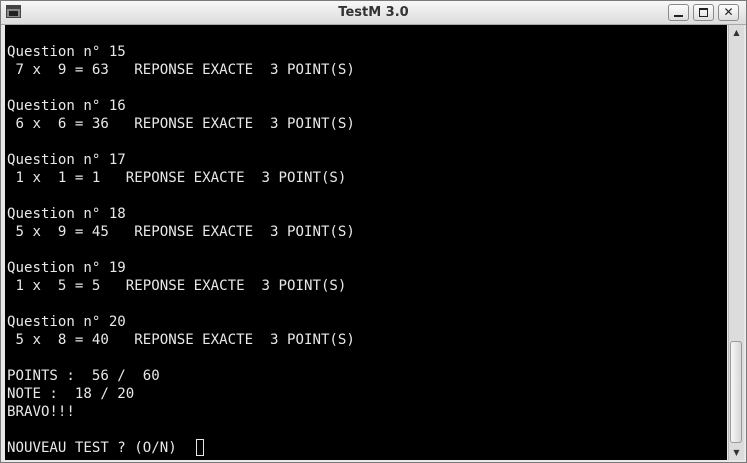  Describe the element at coordinates (177, 178) in the screenshot. I see `terminal-line: 1 x 1 = 1 REPONSE EXACTE 3 POINT(S)` at that location.